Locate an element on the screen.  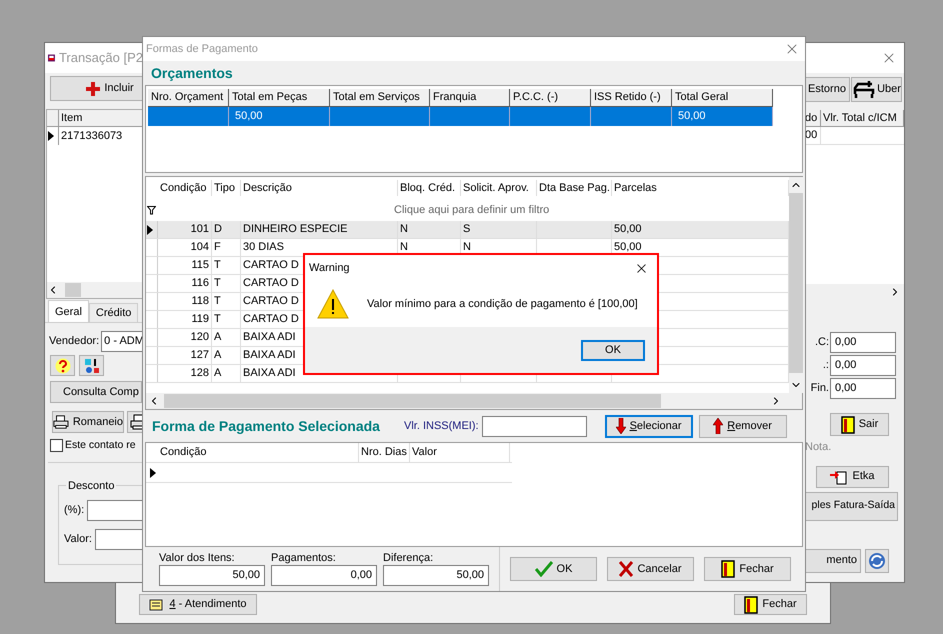
section-heading: Forma de Pagamento Selecionada is located at coordinates (266, 426).